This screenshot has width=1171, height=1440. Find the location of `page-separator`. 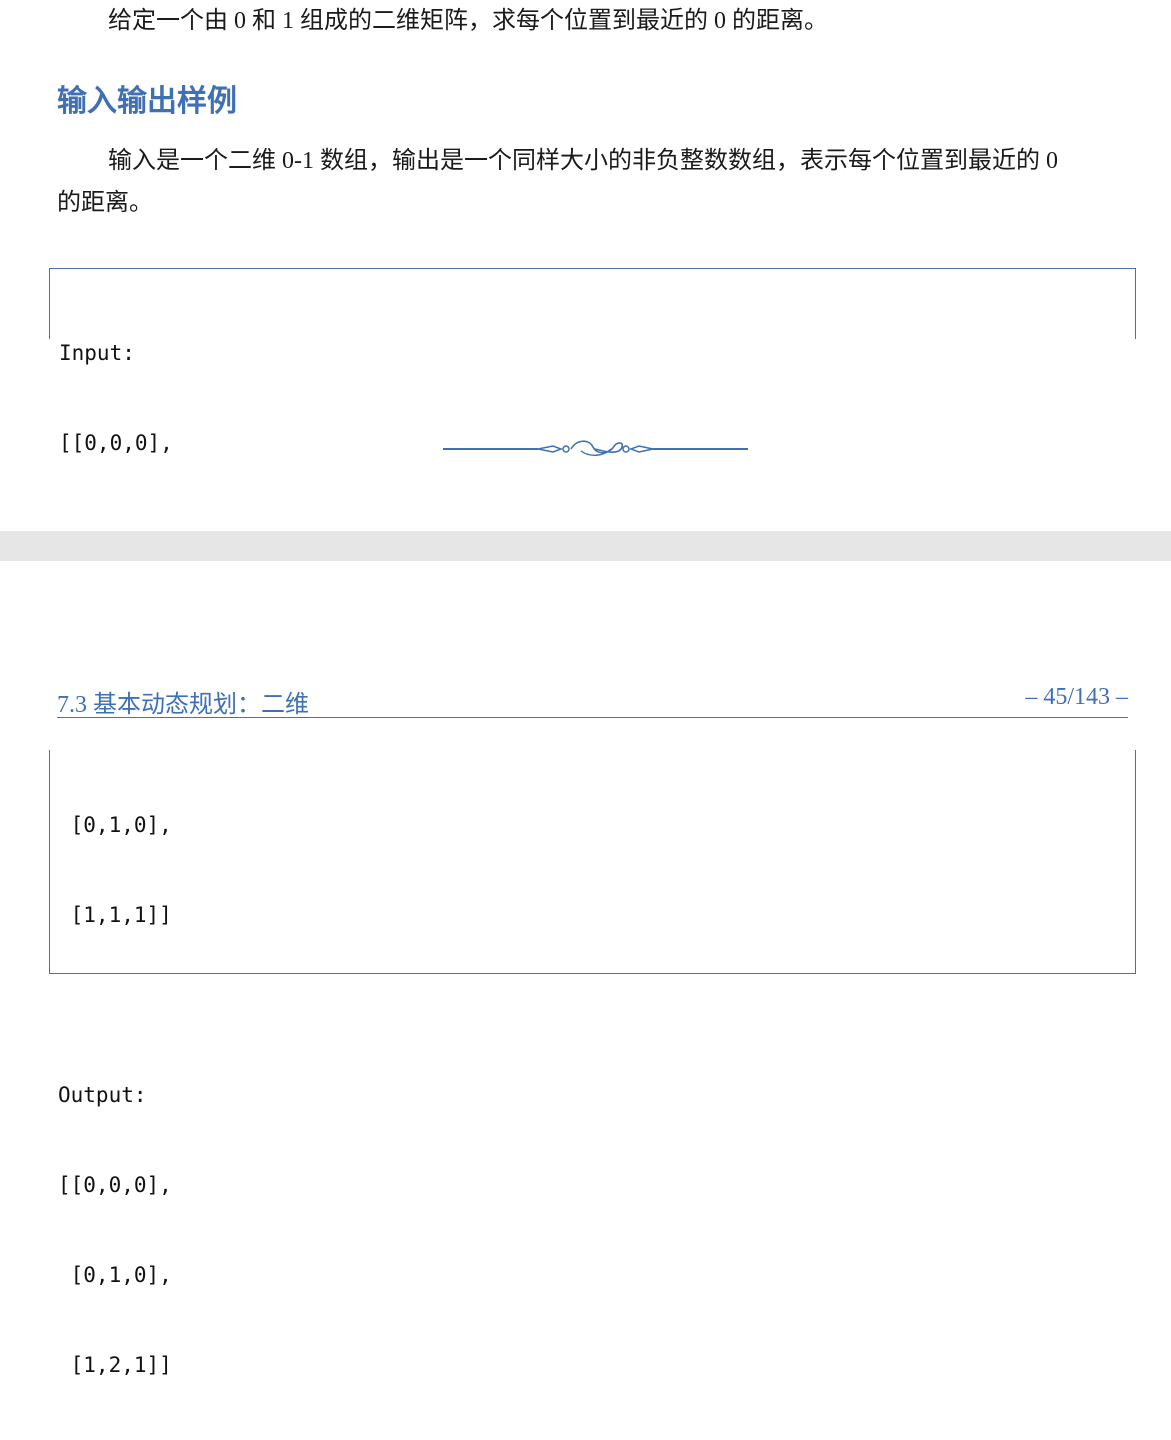

page-separator is located at coordinates (585, 546).